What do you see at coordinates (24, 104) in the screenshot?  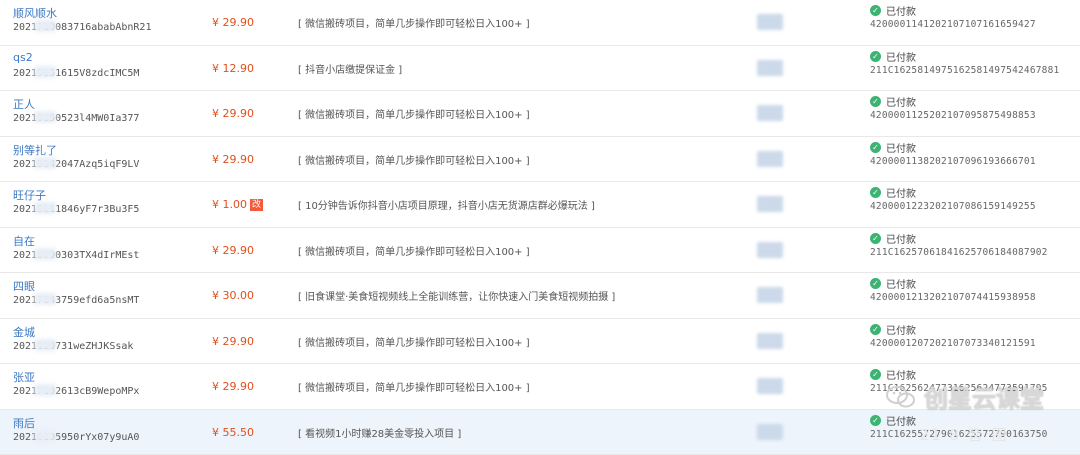 I see `buyer-name-link: 正人` at bounding box center [24, 104].